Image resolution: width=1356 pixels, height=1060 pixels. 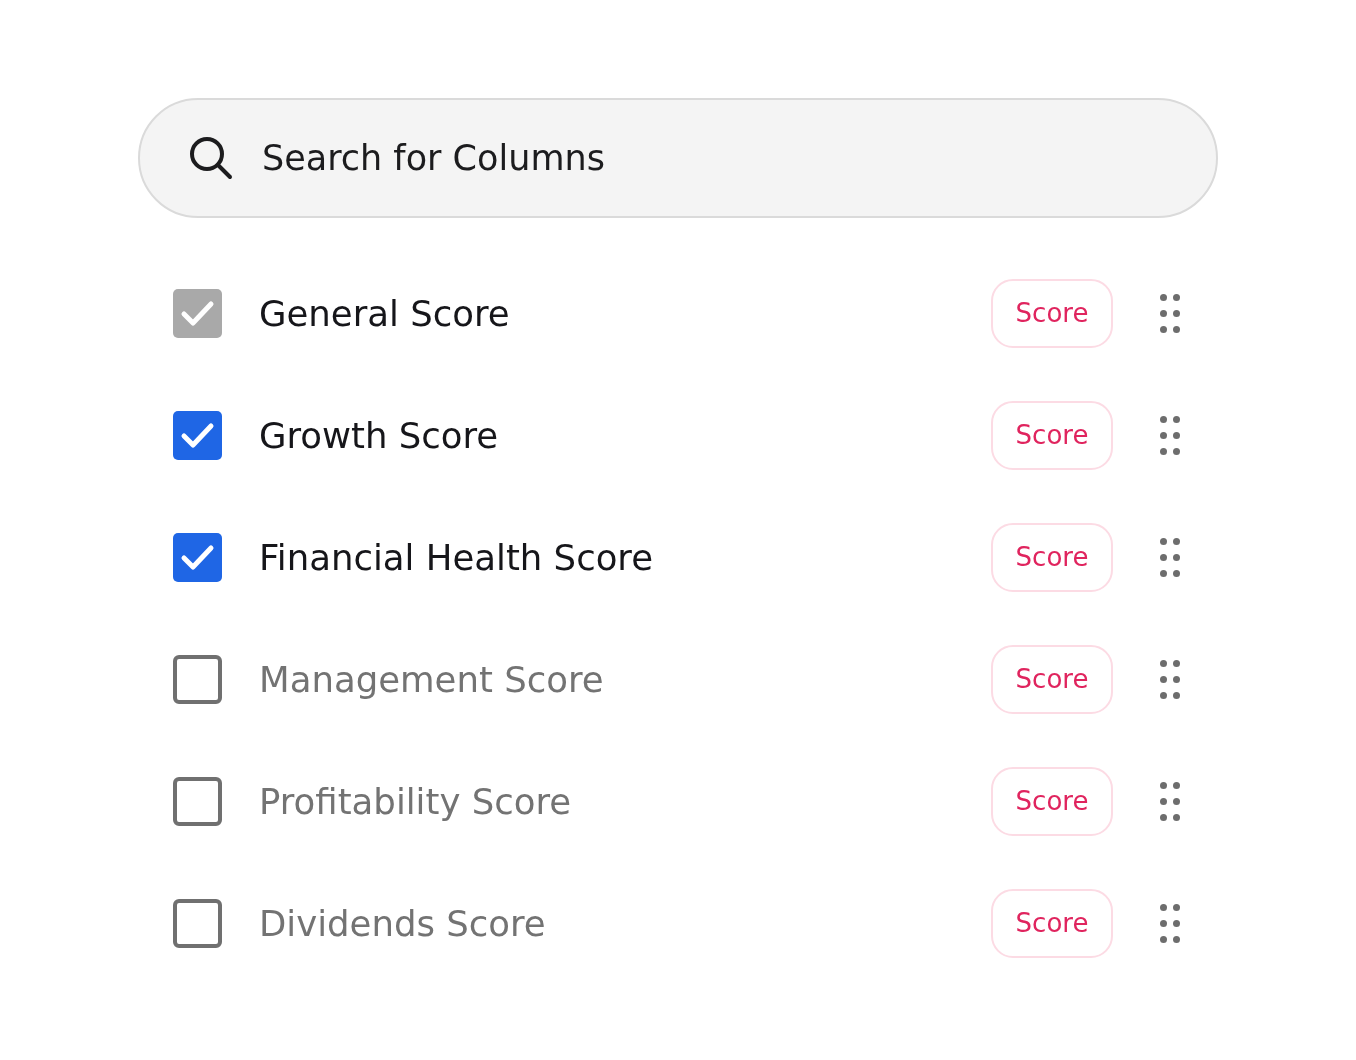 What do you see at coordinates (379, 435) in the screenshot?
I see `column-label: Growth Score` at bounding box center [379, 435].